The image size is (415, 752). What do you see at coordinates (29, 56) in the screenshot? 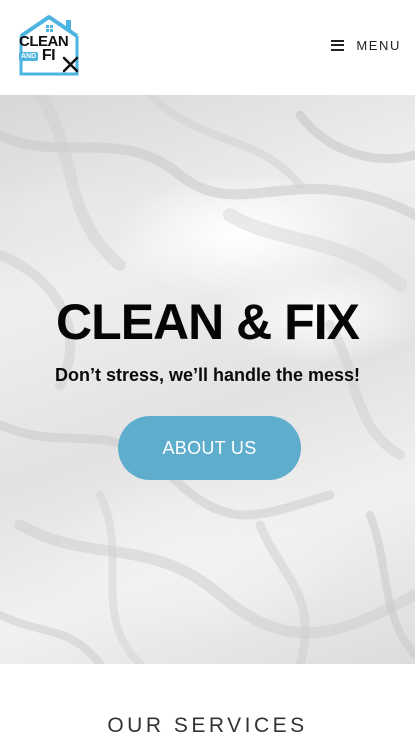
I see `logo-and-badge: AND` at bounding box center [29, 56].